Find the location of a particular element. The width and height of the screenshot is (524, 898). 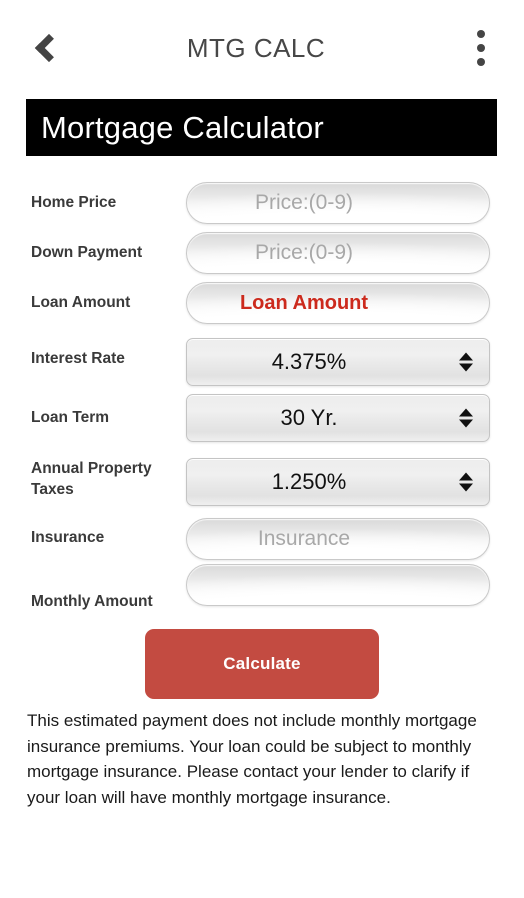

label-insurance: Insurance is located at coordinates (68, 537).